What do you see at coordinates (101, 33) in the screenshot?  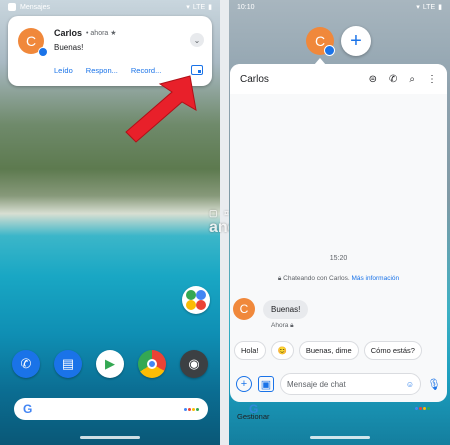 I see `notification-meta: • ahora ★` at bounding box center [101, 33].